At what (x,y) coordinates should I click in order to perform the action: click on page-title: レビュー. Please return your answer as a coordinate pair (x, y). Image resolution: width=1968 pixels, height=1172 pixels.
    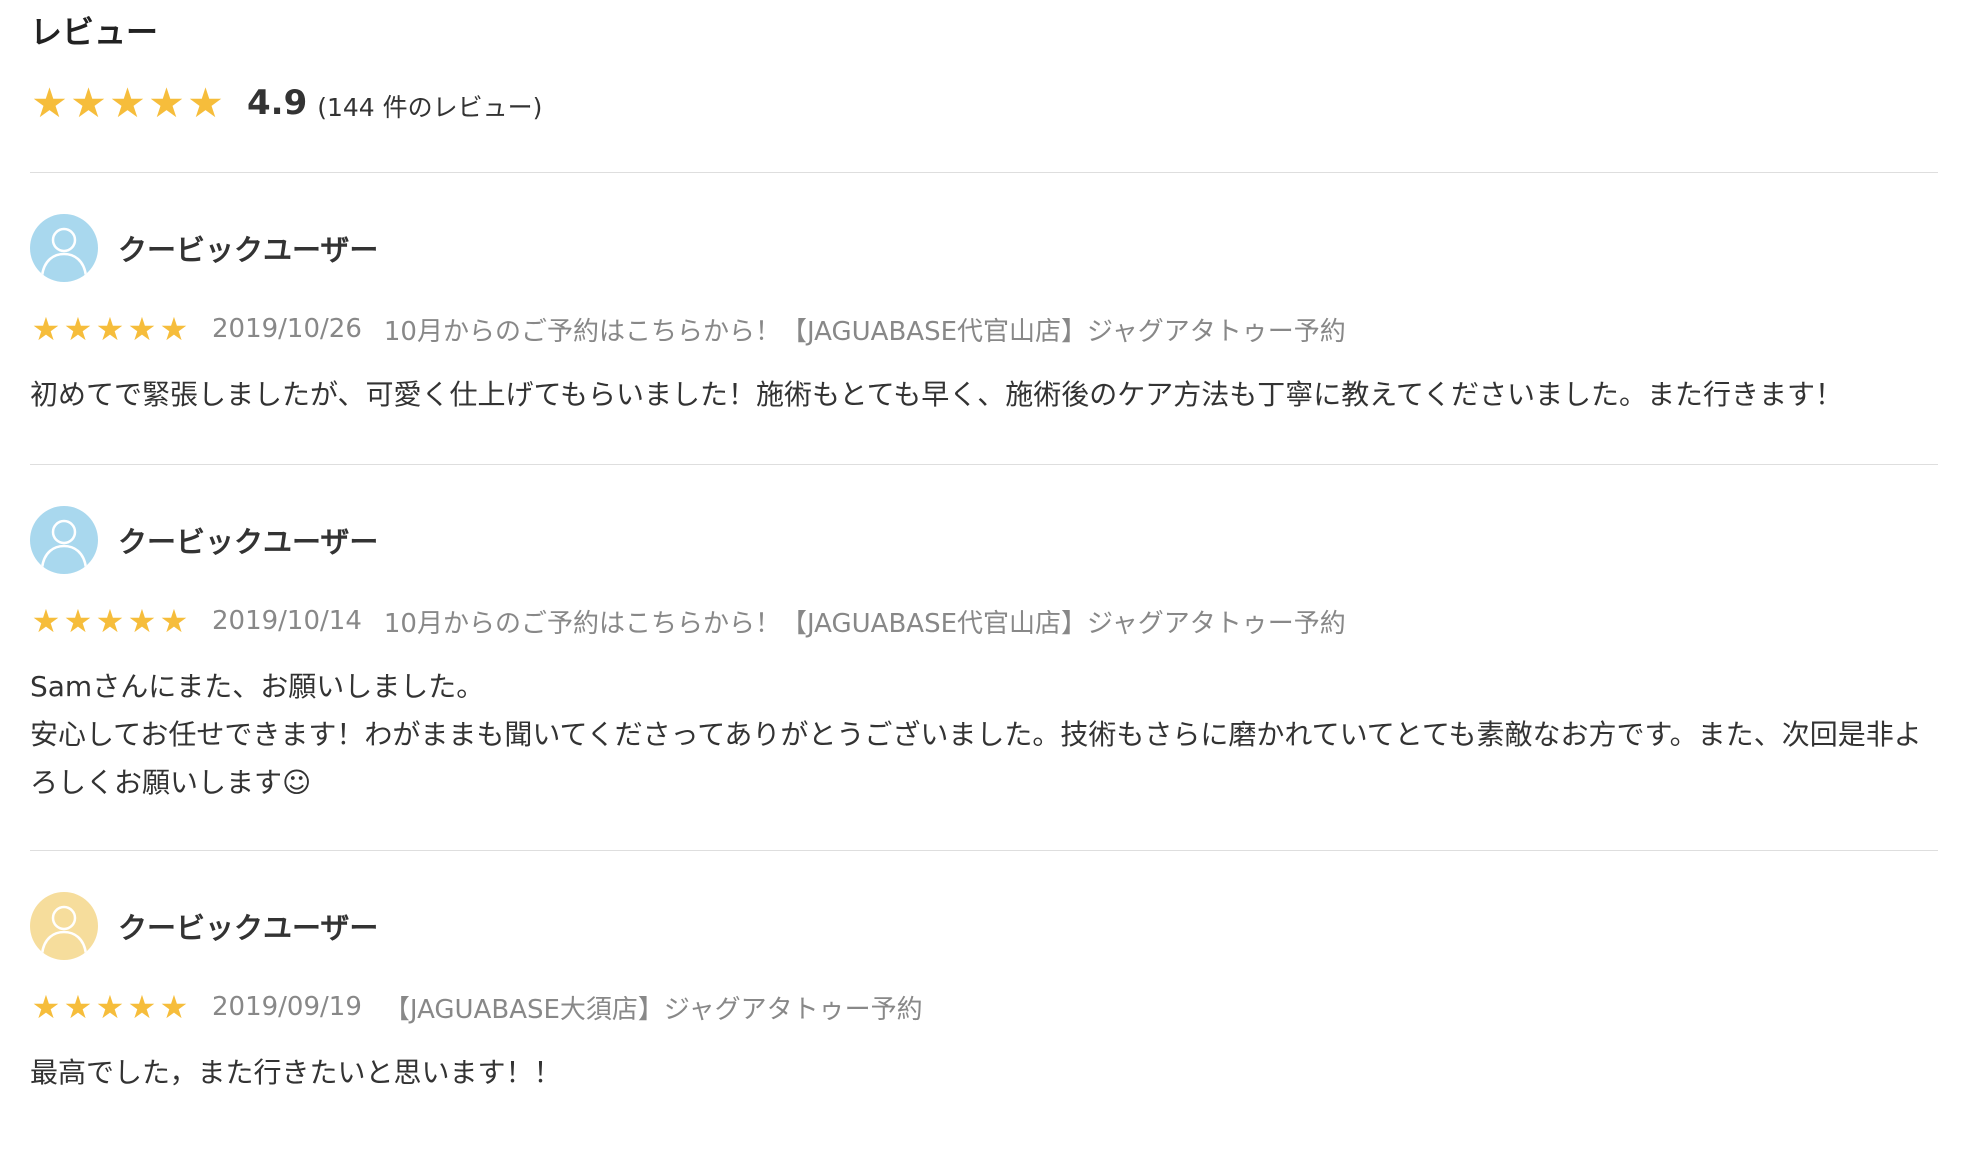
    Looking at the image, I should click on (94, 32).